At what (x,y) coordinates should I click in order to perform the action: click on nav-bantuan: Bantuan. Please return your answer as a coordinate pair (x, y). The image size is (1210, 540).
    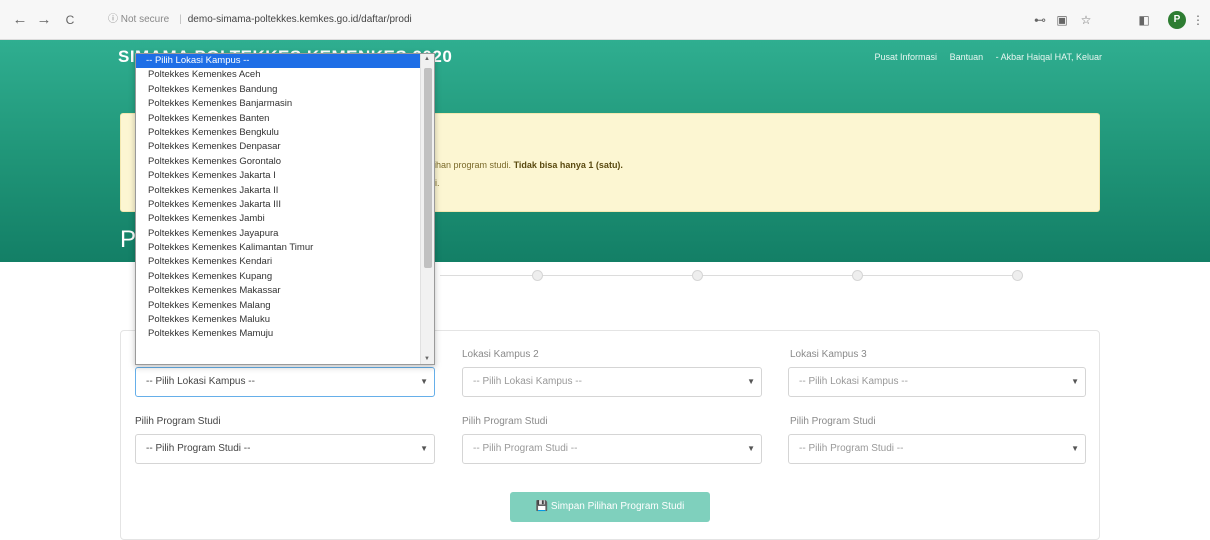
    Looking at the image, I should click on (967, 57).